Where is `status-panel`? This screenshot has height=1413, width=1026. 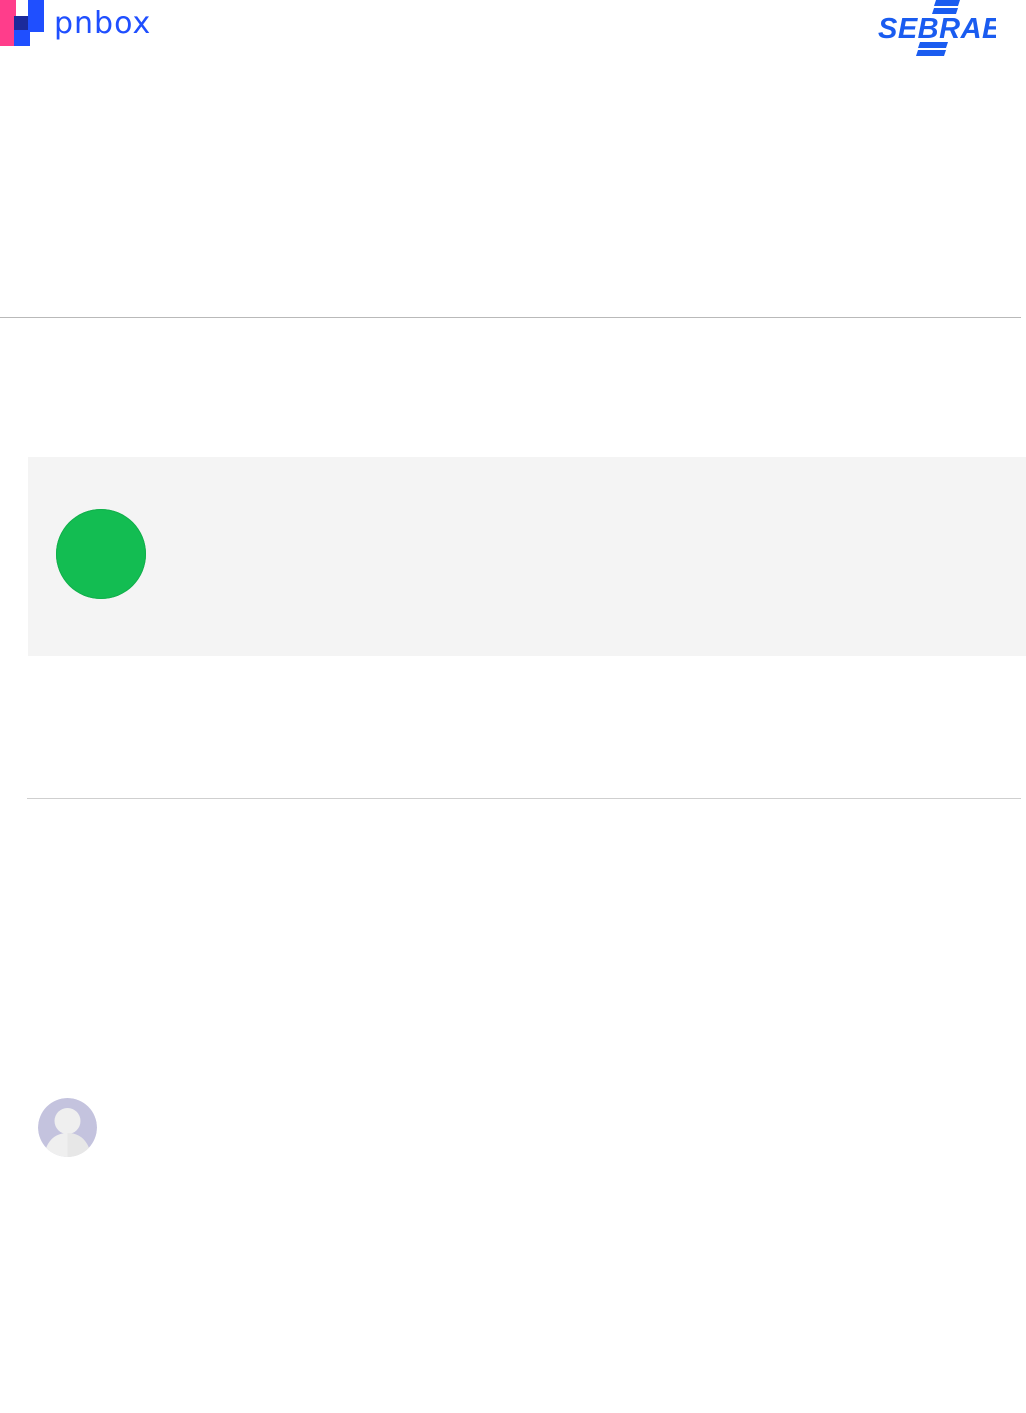
status-panel is located at coordinates (527, 556).